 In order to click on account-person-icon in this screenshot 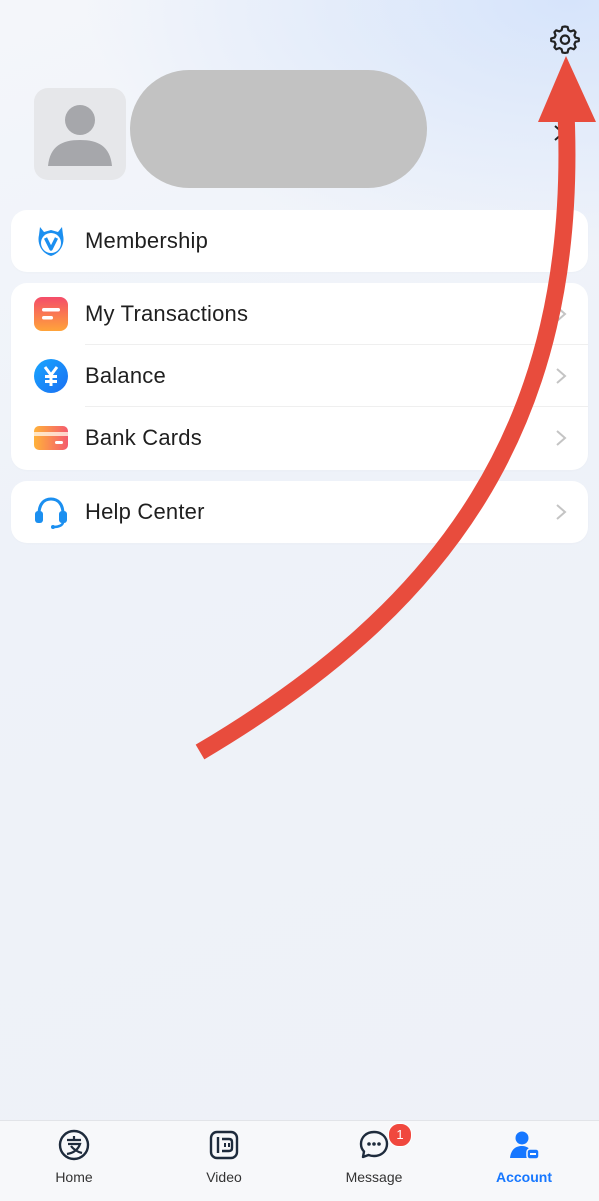, I will do `click(525, 1145)`.